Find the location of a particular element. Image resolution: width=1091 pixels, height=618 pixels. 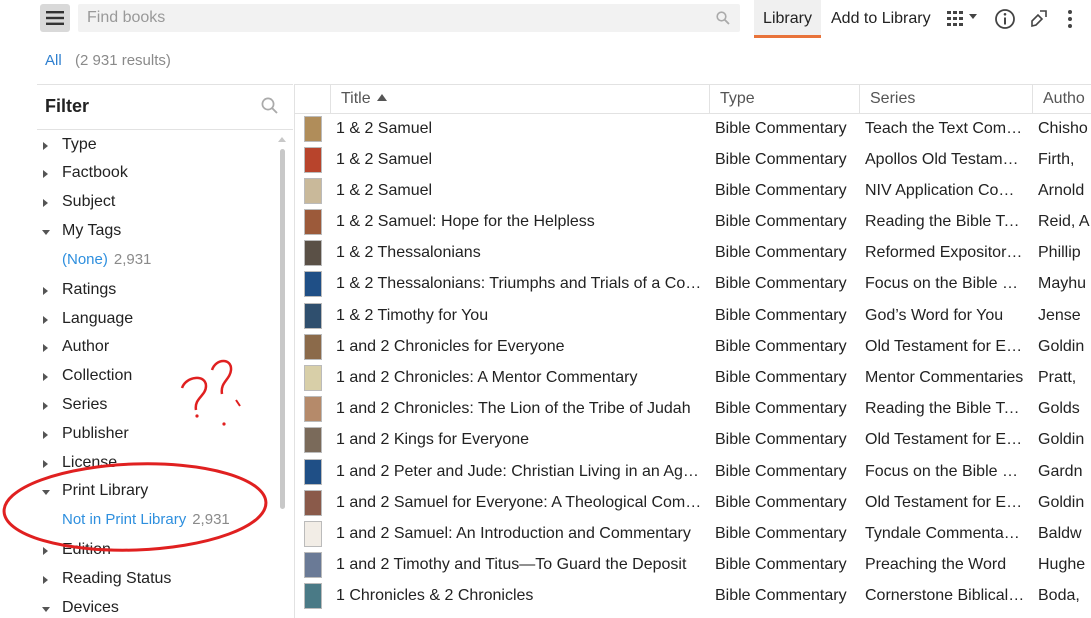

hamburger-menu-button is located at coordinates (55, 18).